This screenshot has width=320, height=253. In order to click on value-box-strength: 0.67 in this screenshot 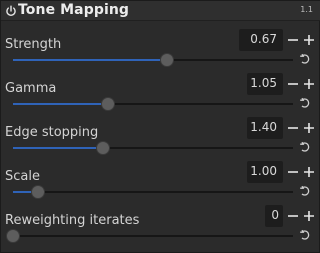, I will do `click(261, 40)`.